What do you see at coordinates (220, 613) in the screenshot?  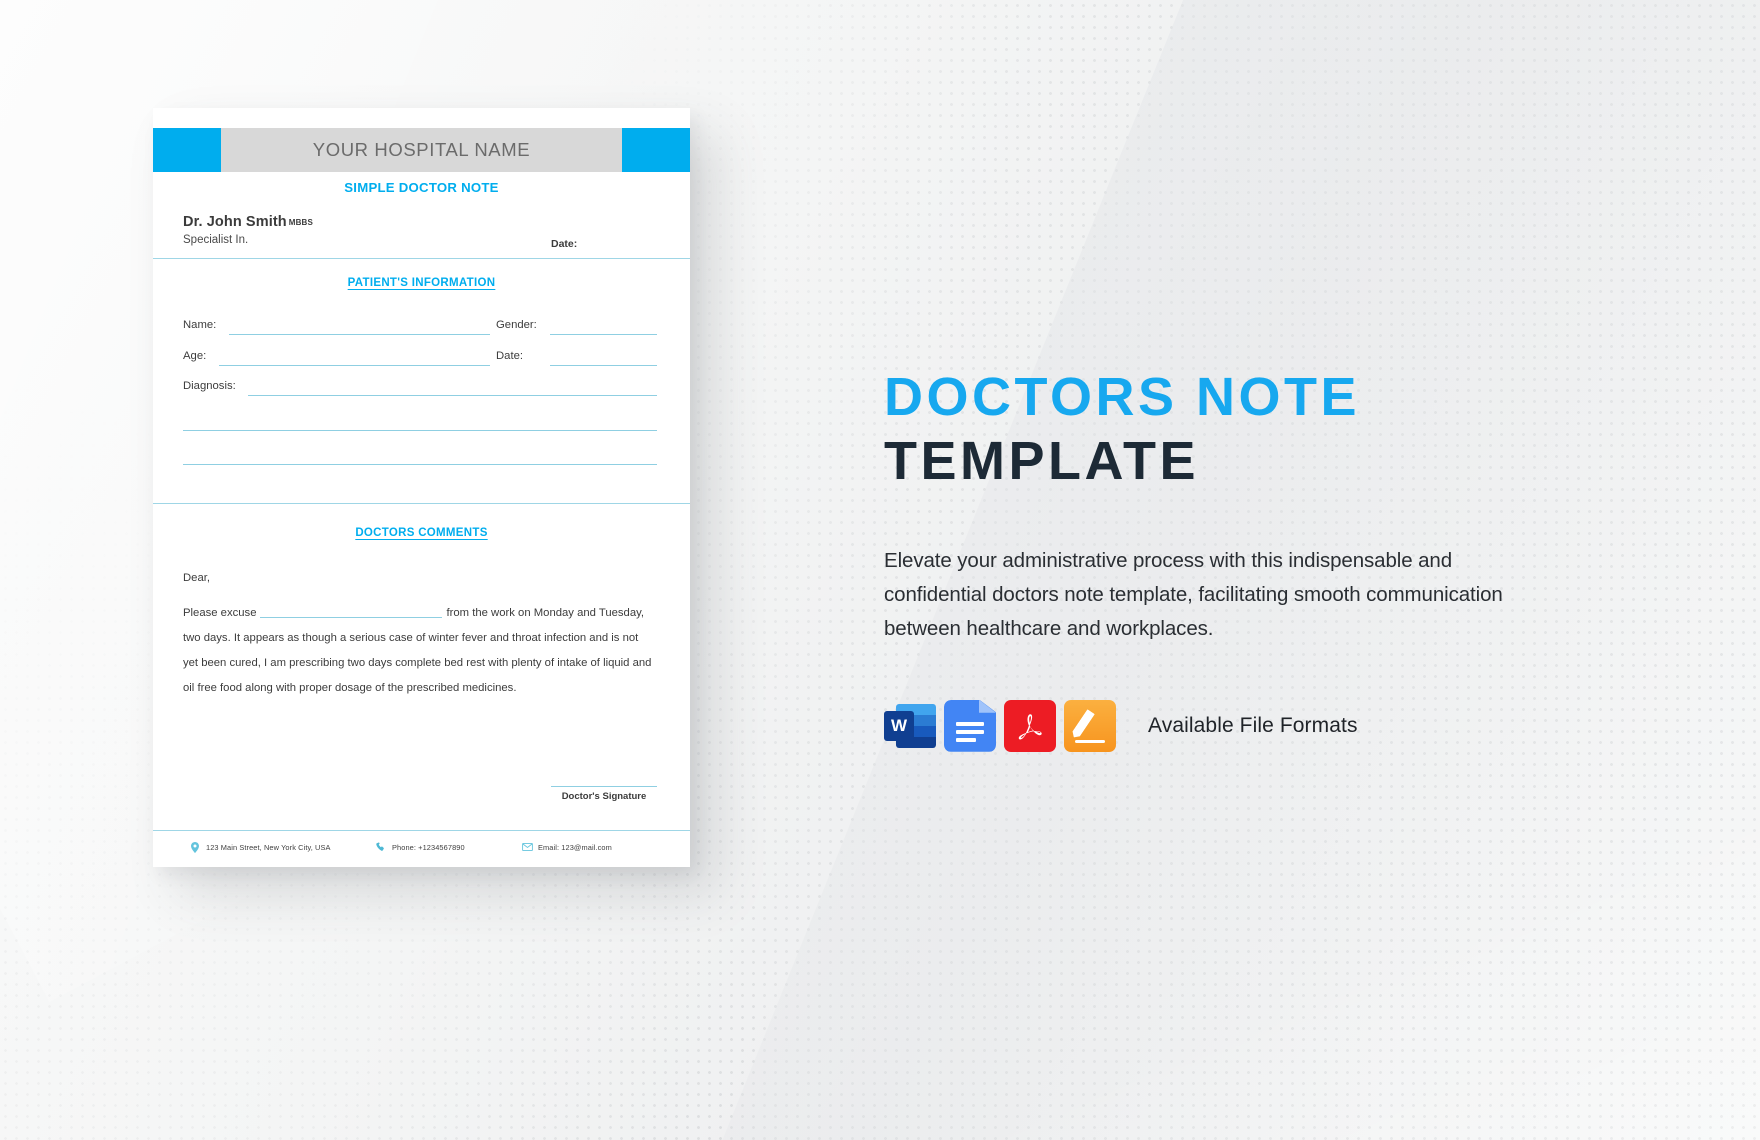 I see `comments-text-before: Please excuse` at bounding box center [220, 613].